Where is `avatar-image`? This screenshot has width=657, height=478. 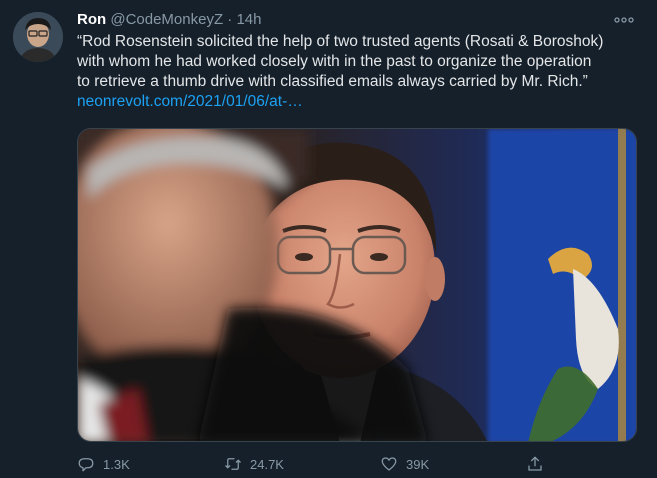 avatar-image is located at coordinates (38, 37).